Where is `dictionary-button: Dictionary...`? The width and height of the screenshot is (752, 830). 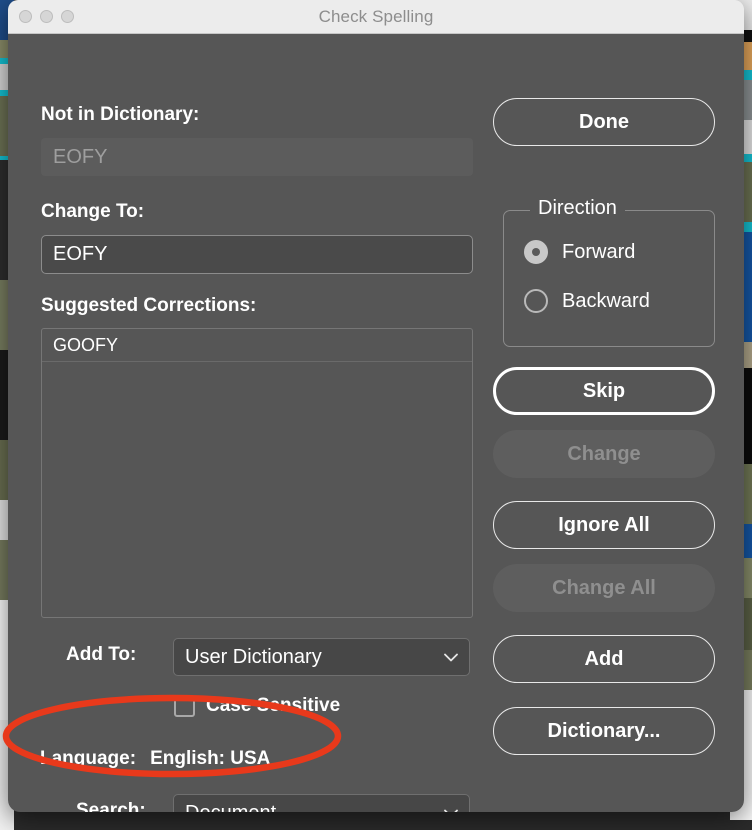 dictionary-button: Dictionary... is located at coordinates (604, 731).